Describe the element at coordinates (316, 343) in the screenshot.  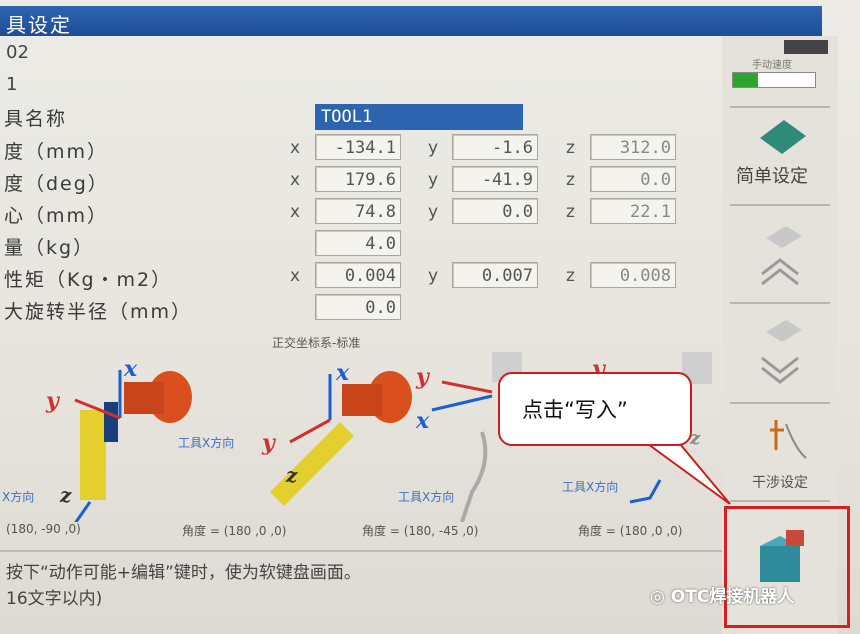
I see `coordinate-subtitle: 正交坐标系-标准` at that location.